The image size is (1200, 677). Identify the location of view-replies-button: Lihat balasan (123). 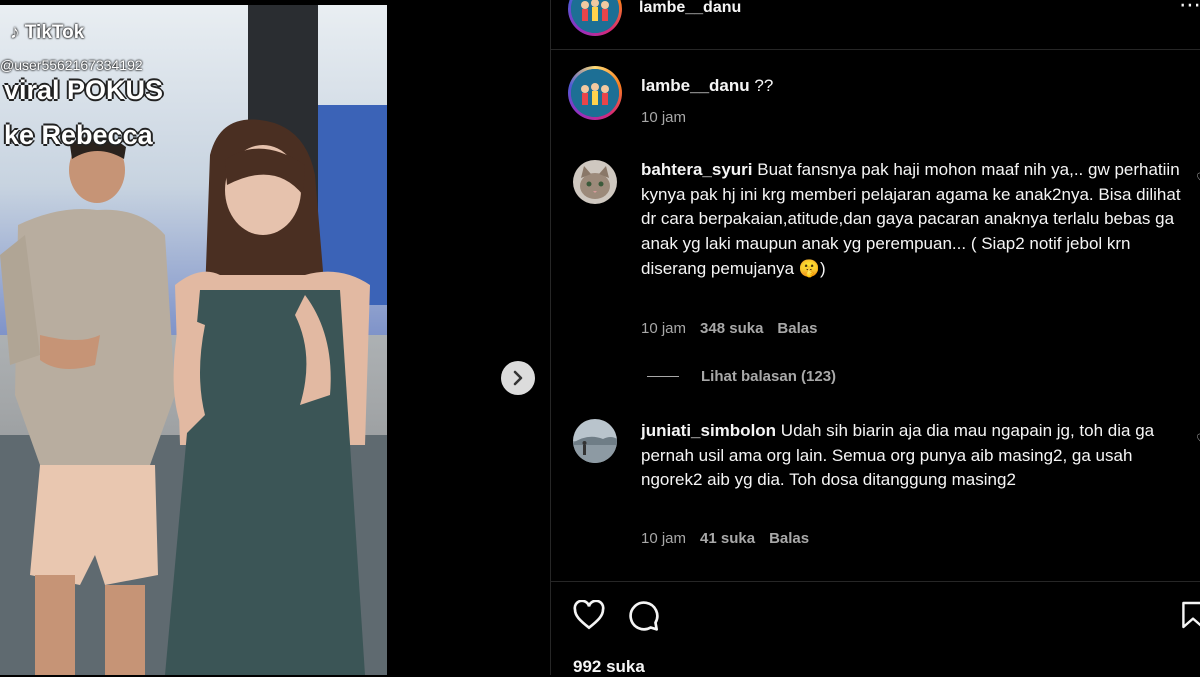
(741, 376).